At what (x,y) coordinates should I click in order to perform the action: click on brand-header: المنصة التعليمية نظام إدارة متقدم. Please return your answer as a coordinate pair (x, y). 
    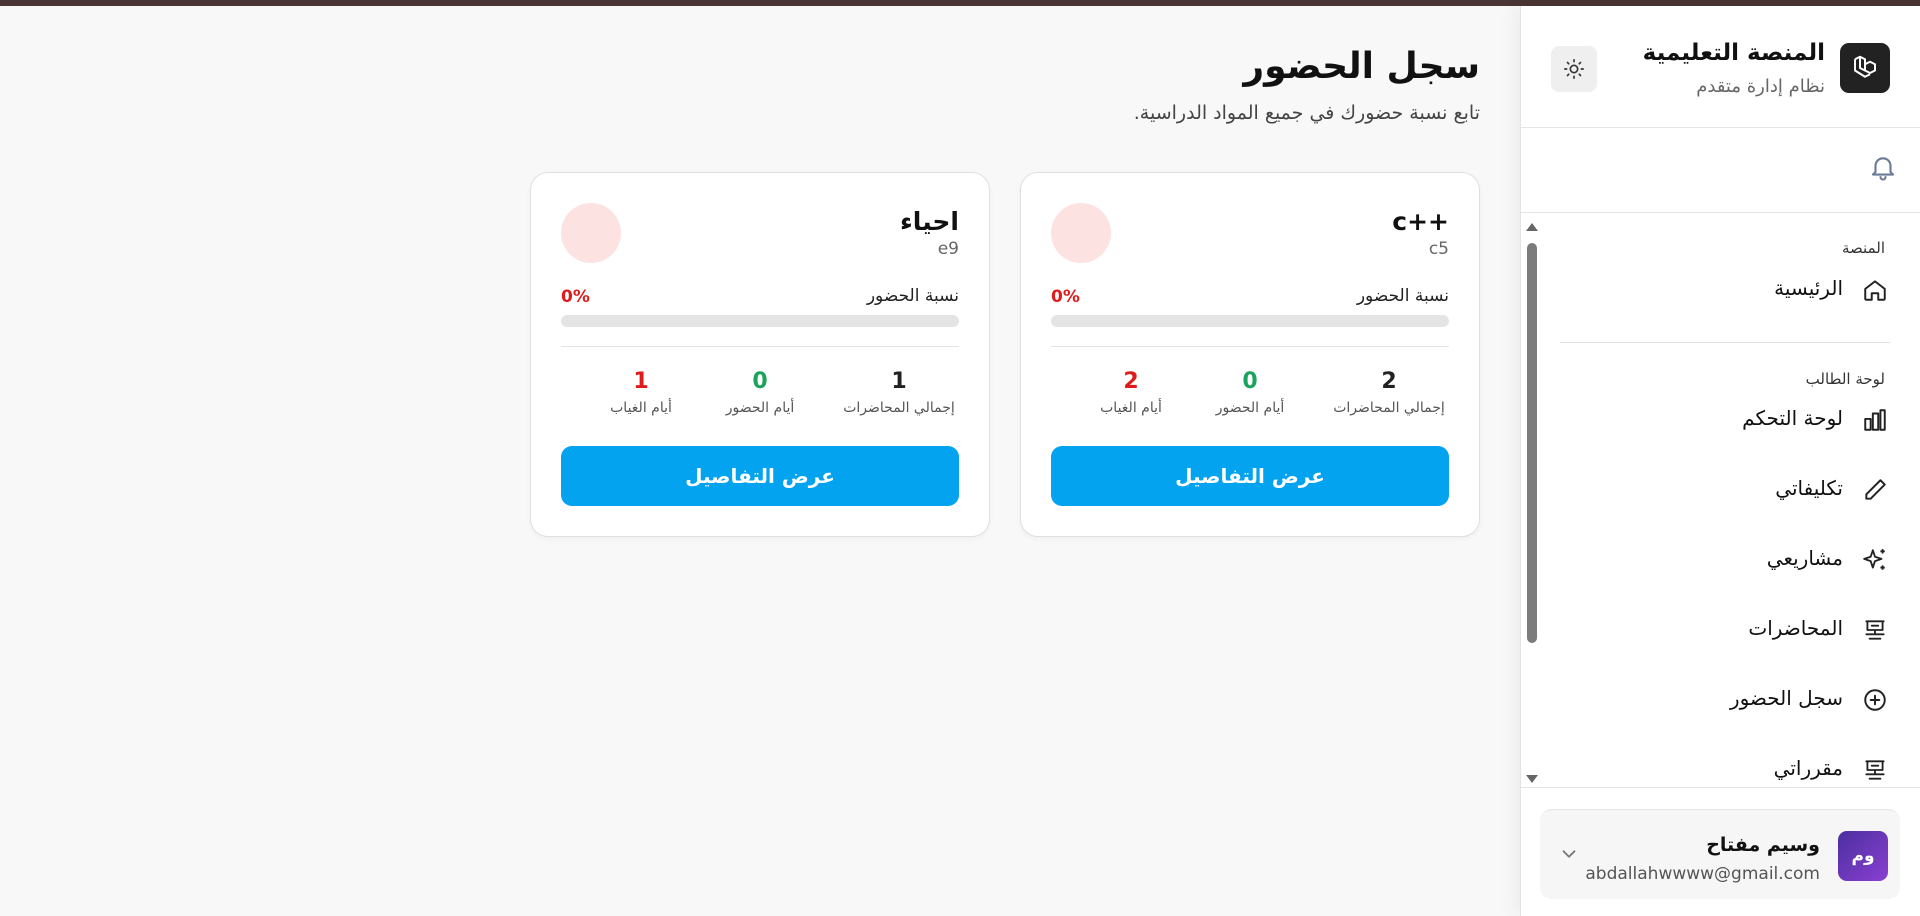
    Looking at the image, I should click on (1720, 67).